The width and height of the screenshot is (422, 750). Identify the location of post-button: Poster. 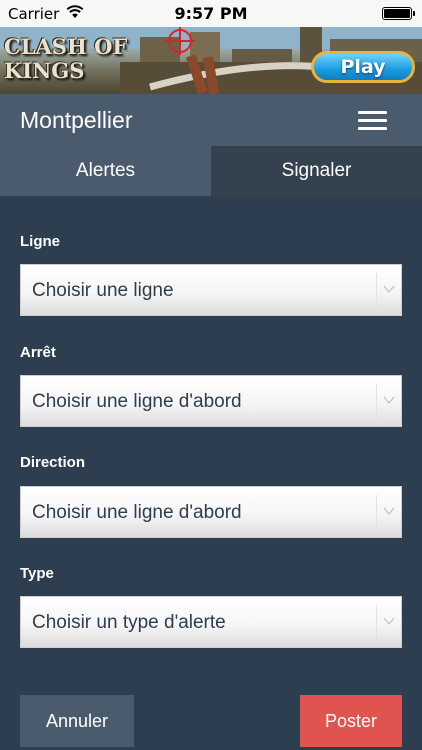
(351, 721).